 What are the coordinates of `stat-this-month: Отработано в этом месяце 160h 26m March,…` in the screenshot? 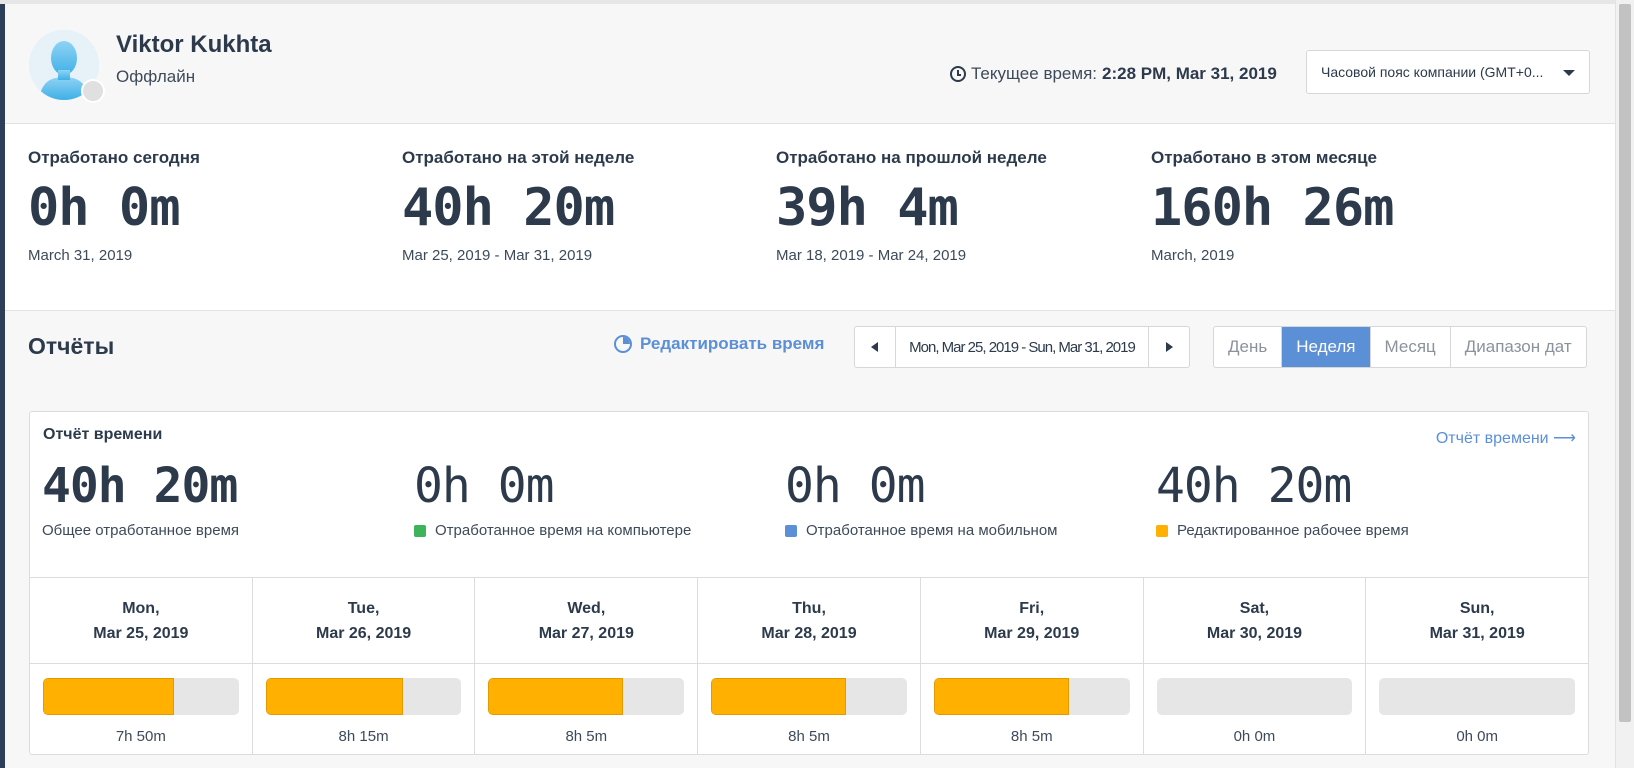 It's located at (1272, 206).